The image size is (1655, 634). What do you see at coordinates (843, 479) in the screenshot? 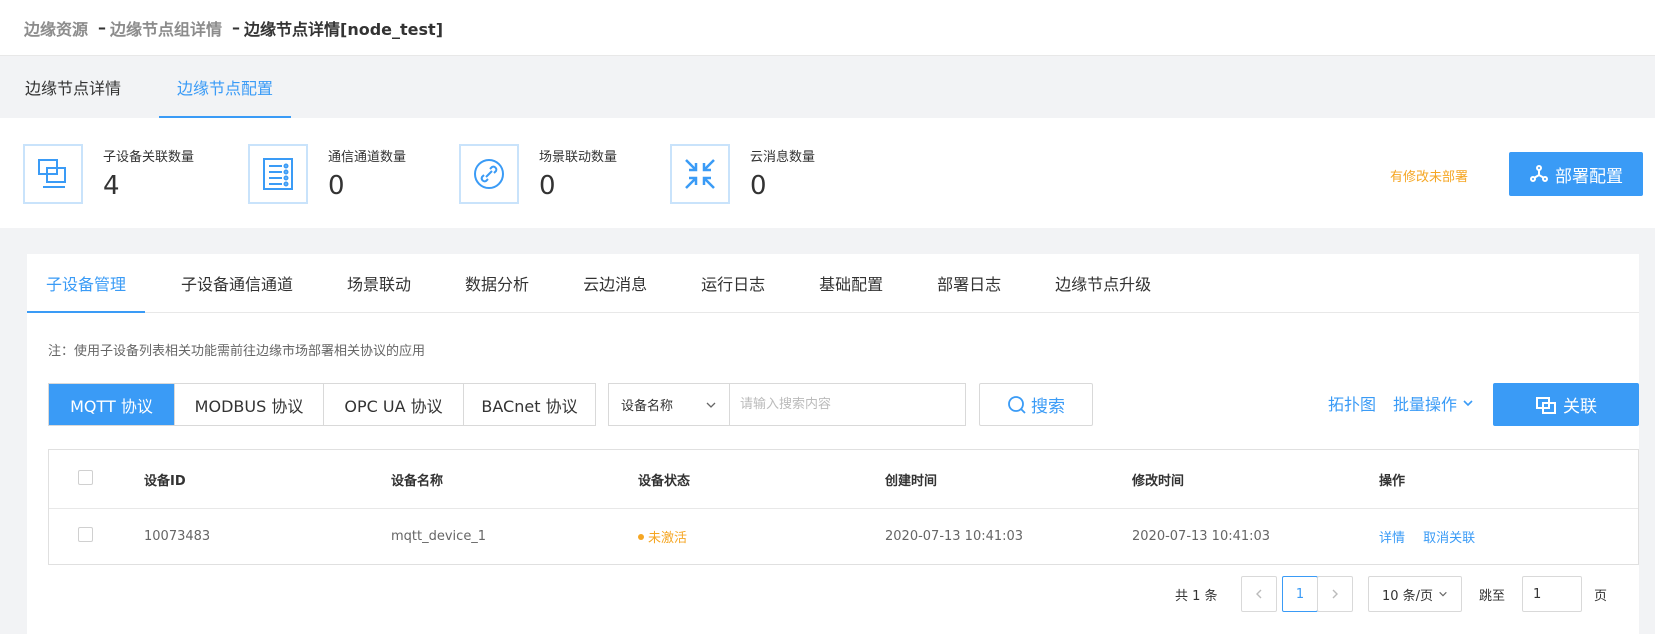
I see `table-header: 设备ID 设备名称 设备状态 创建时间 修改时间 操作` at bounding box center [843, 479].